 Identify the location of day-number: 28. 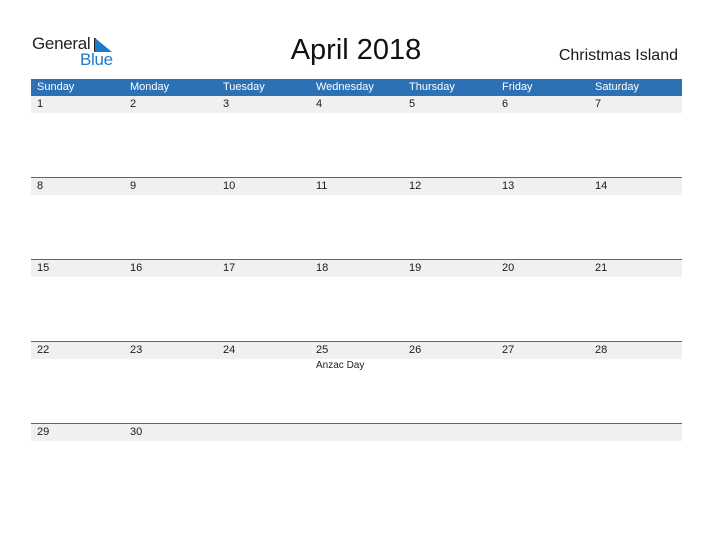
(601, 350).